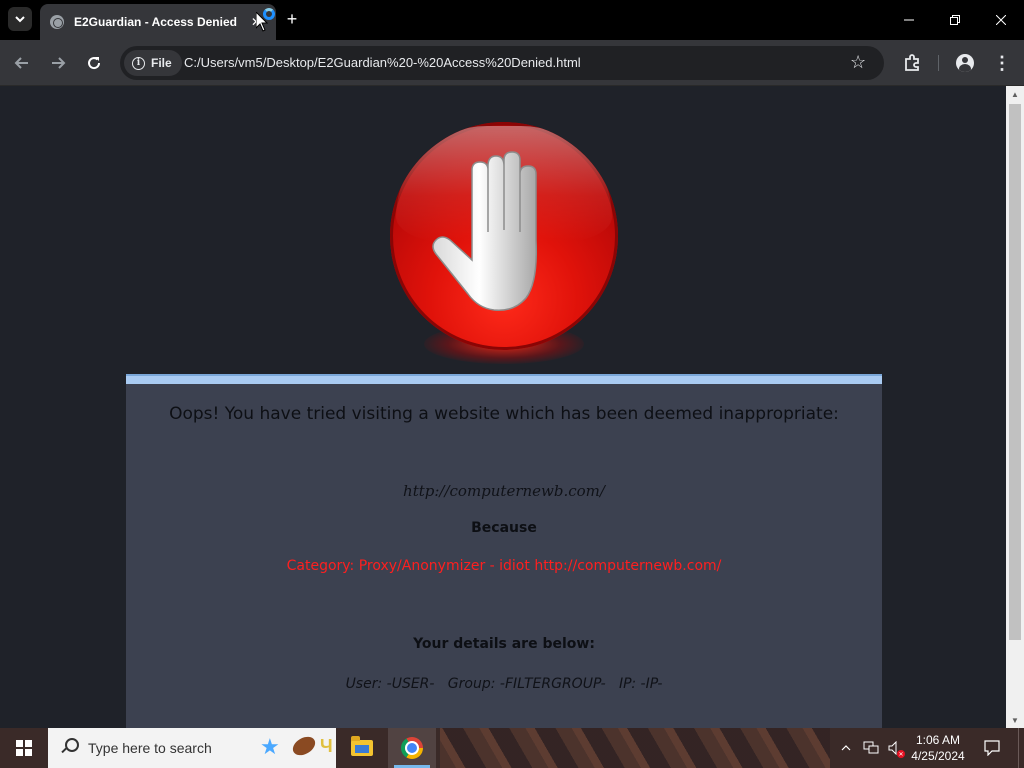 Image resolution: width=1024 pixels, height=768 pixels. I want to click on network-icon, so click(871, 747).